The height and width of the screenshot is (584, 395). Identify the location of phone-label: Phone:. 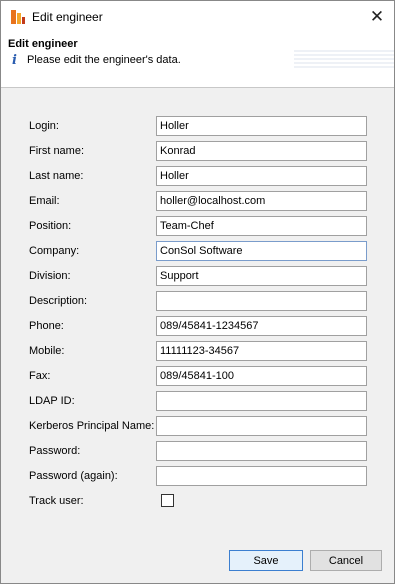
(46, 326).